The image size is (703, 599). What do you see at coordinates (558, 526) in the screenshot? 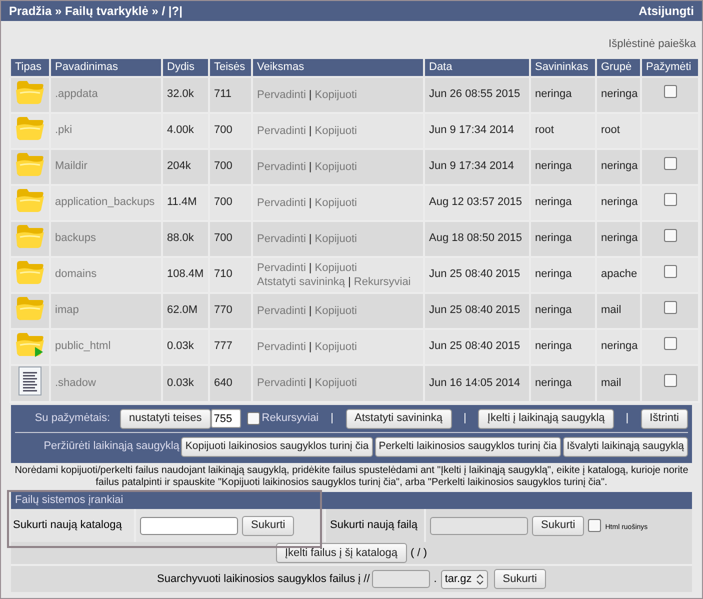
I see `create-file-button: Sukurti` at bounding box center [558, 526].